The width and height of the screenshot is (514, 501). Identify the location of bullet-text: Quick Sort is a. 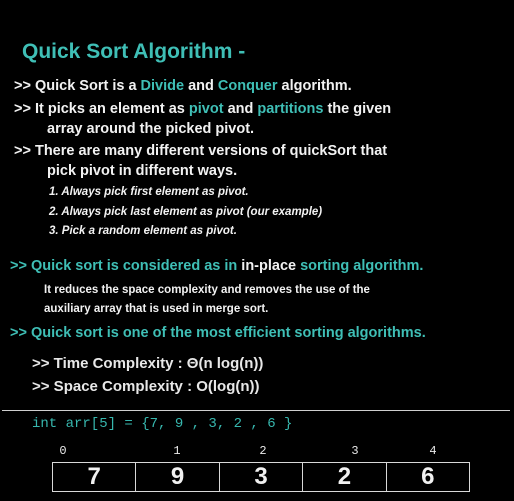
(87, 86).